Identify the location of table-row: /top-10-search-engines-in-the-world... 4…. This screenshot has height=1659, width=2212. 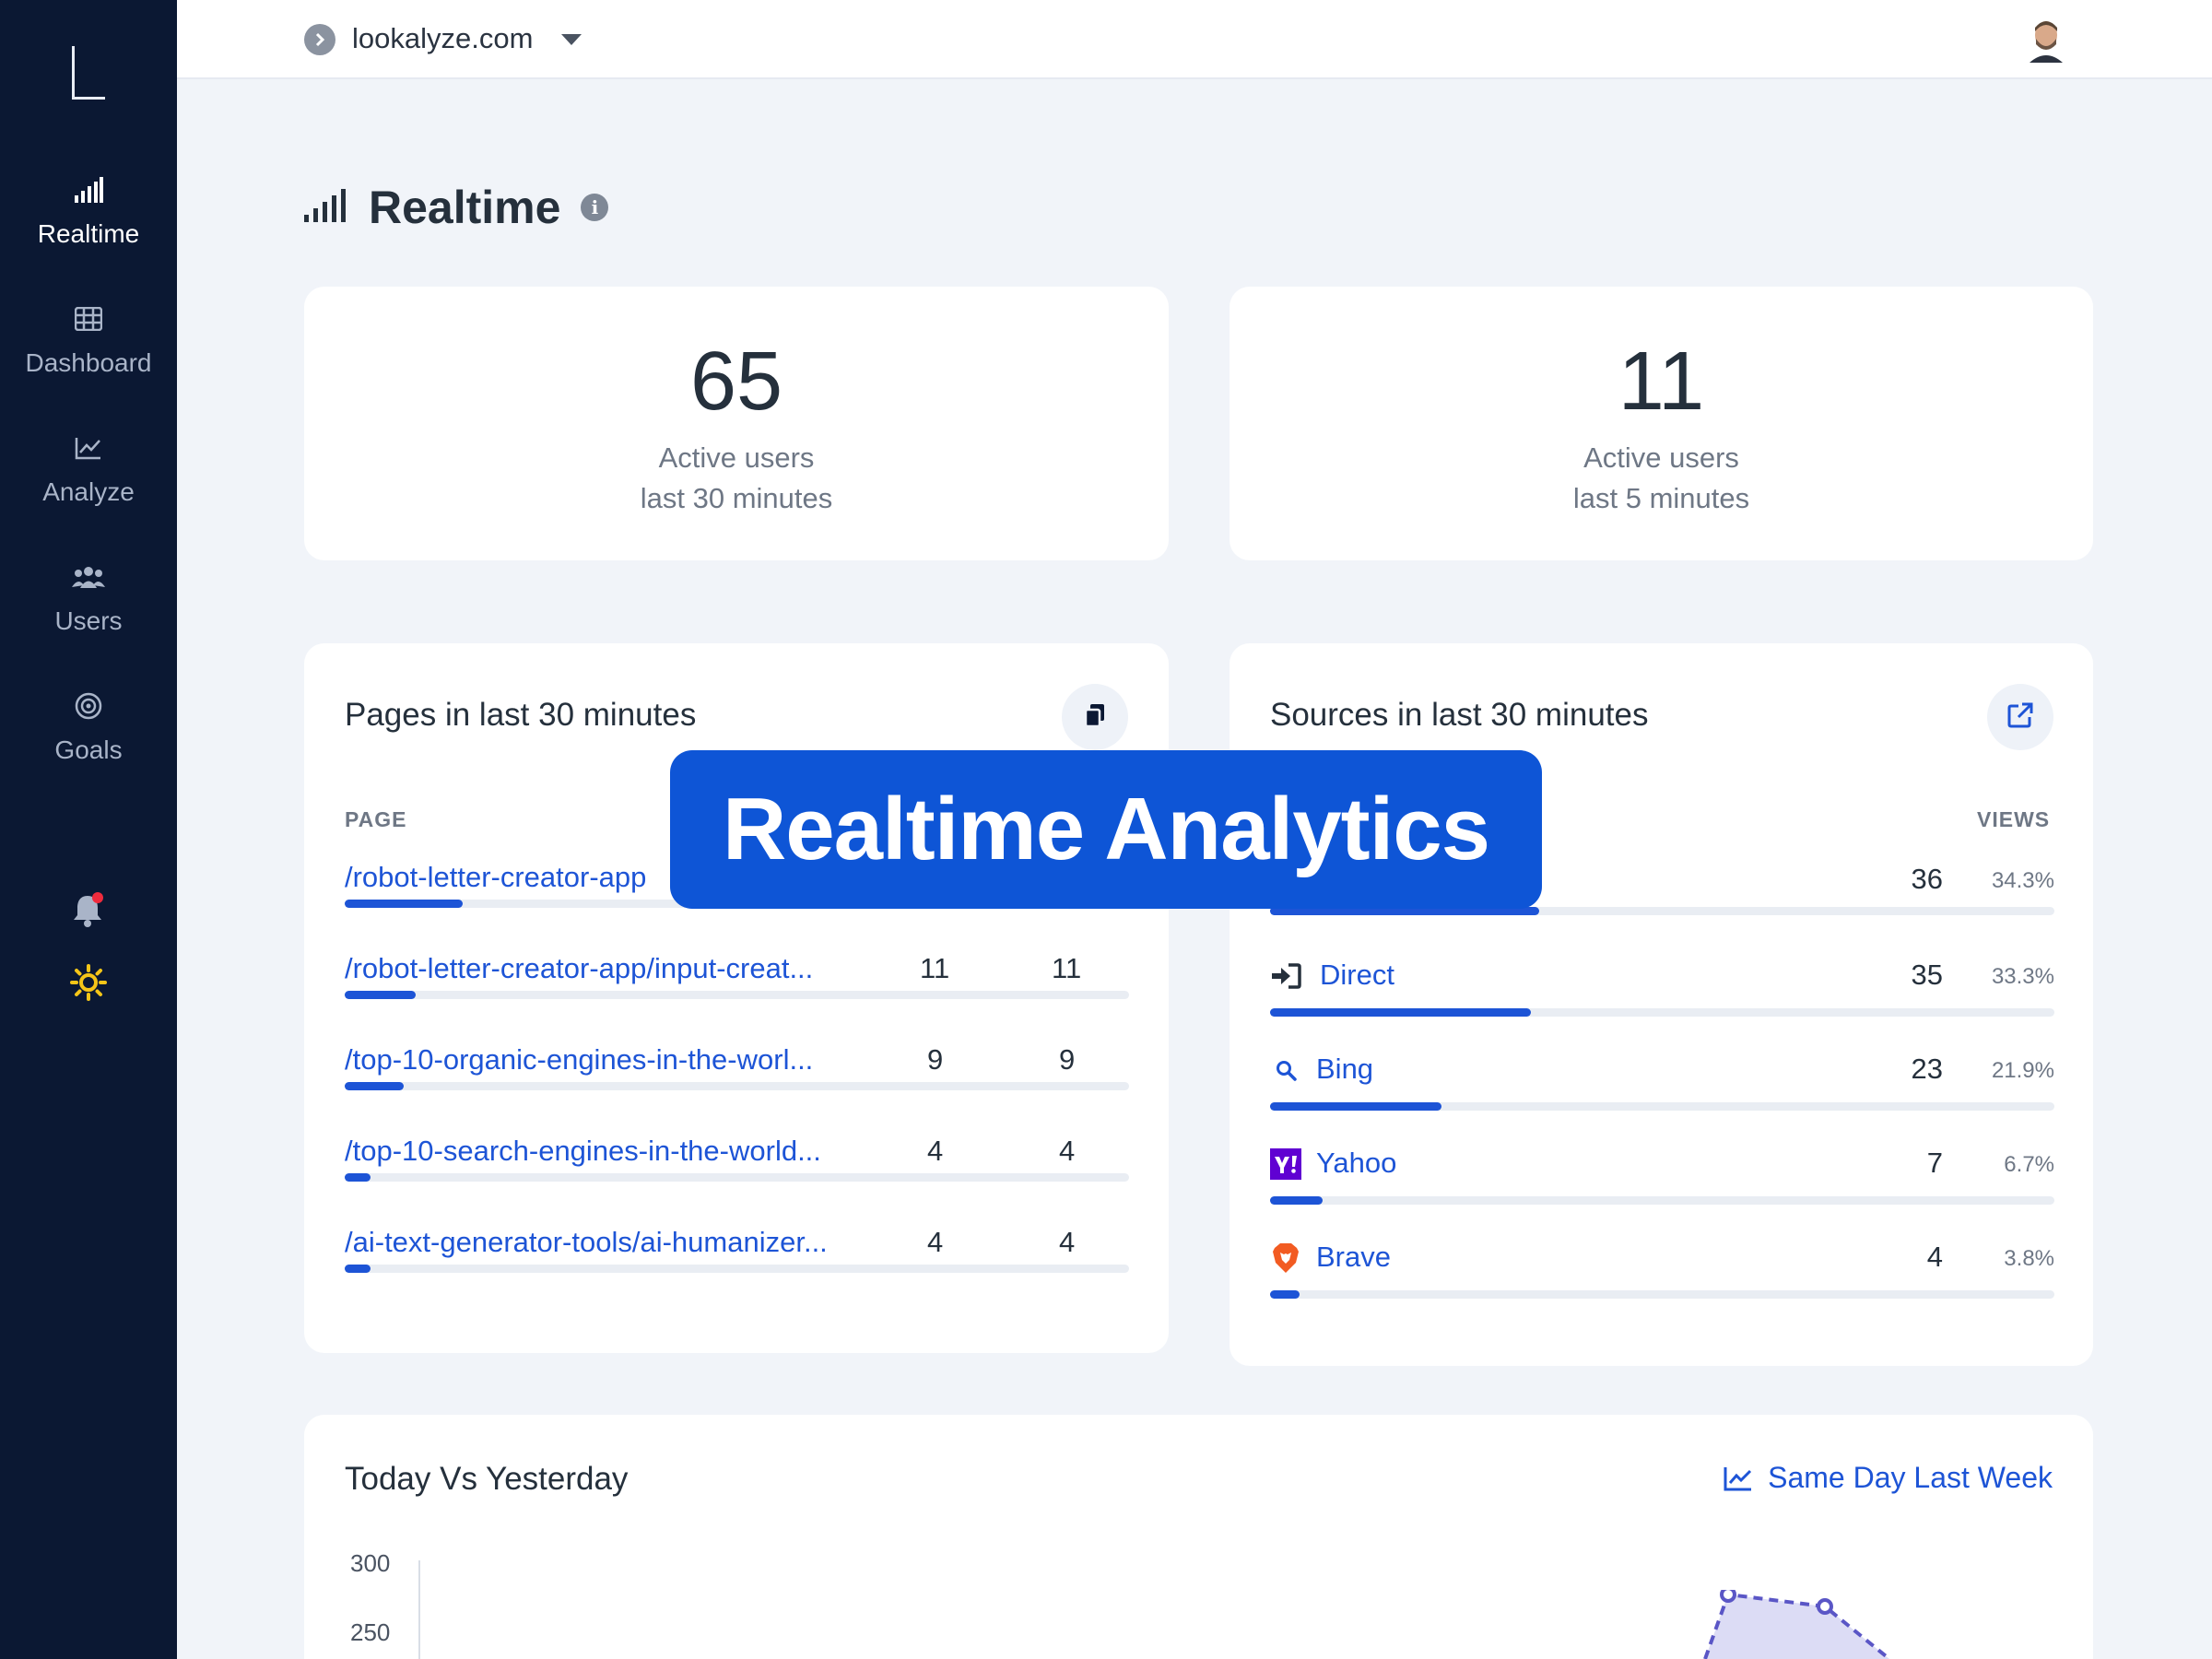
(737, 1167).